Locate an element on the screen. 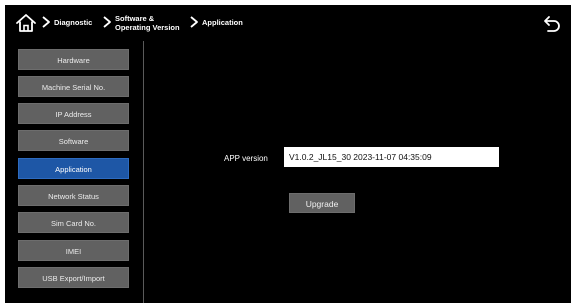  breadcrumb-software-operating-version: Software & Operating Version is located at coordinates (147, 23).